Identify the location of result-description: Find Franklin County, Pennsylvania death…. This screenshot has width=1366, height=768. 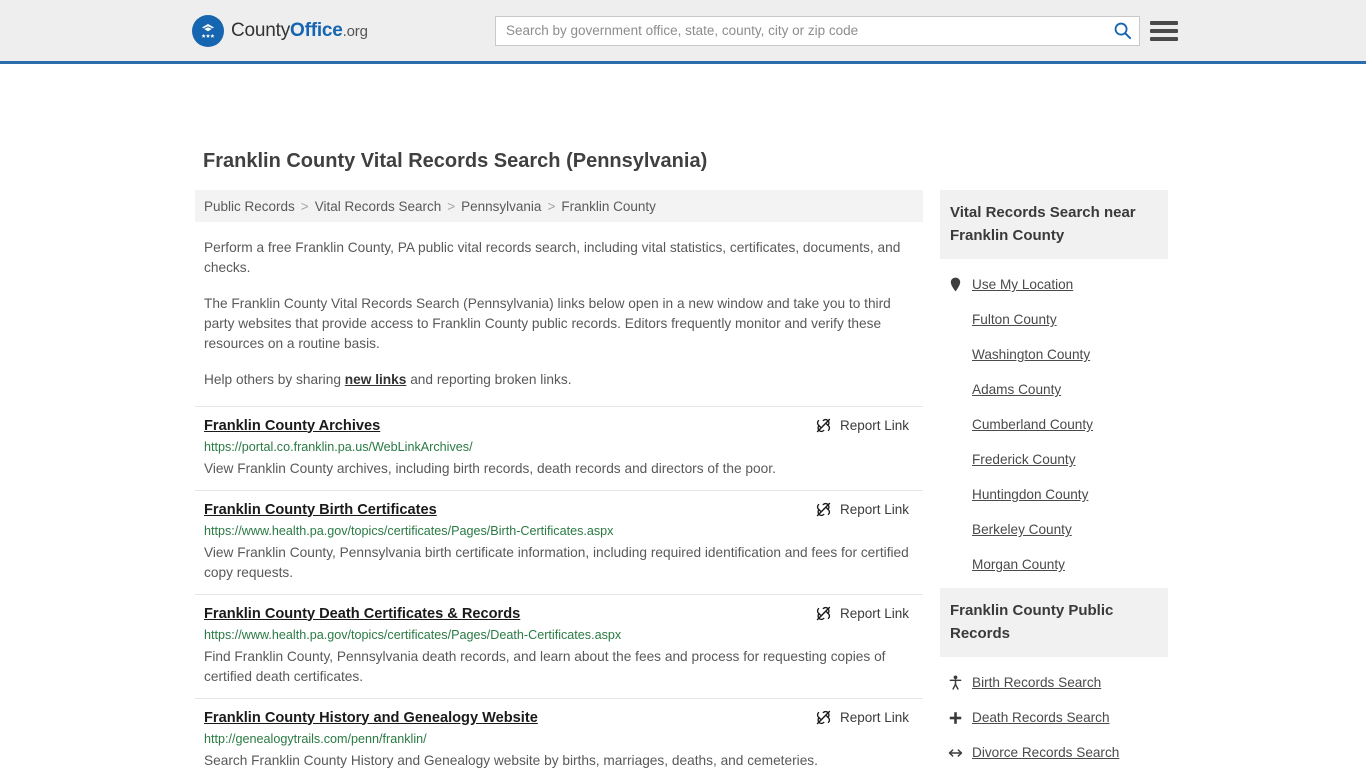
(545, 666).